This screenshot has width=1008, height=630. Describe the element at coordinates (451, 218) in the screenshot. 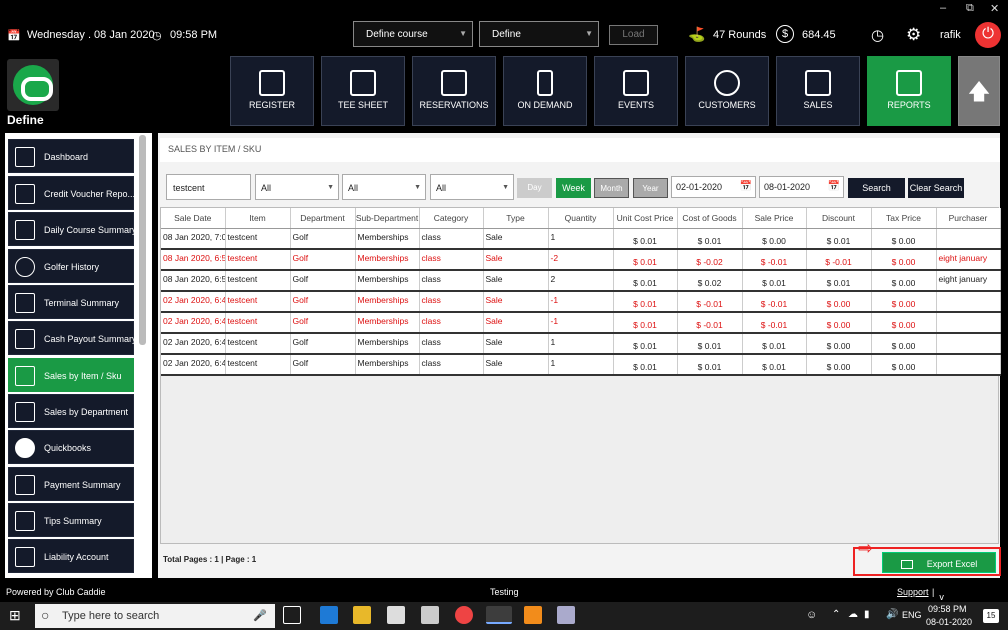

I see `column-header: Category` at that location.